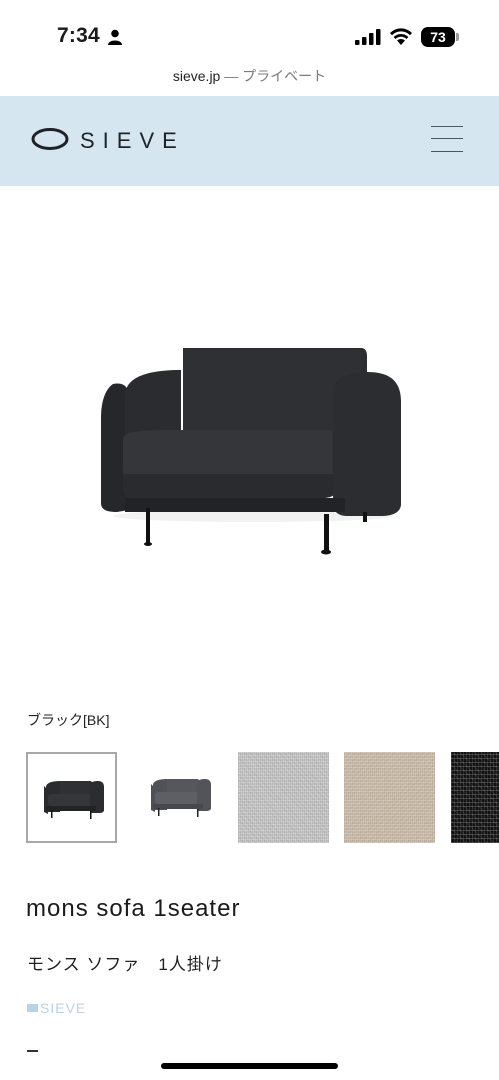 The image size is (499, 1080). What do you see at coordinates (475, 797) in the screenshot?
I see `swatch-black-tweed-fabric` at bounding box center [475, 797].